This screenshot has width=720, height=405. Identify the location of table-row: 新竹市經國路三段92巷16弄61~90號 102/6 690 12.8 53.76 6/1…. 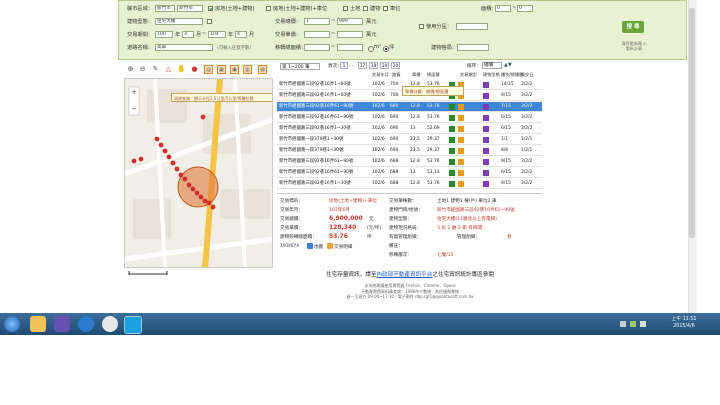
(409, 118).